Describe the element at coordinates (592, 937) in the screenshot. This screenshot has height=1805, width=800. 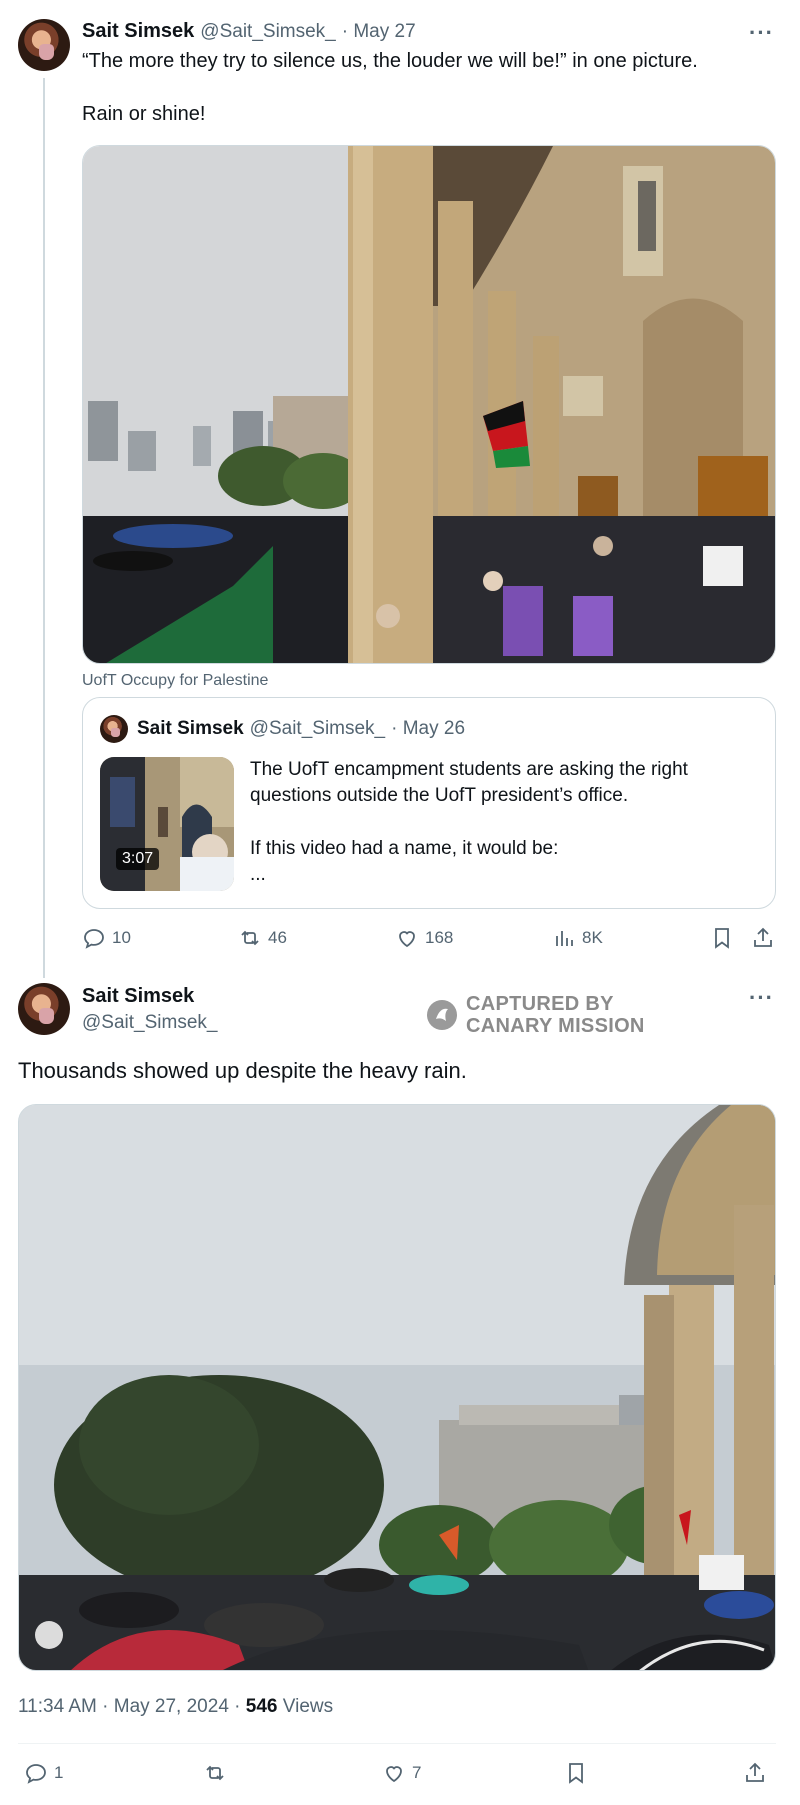
I see `view-count: 8K` at that location.